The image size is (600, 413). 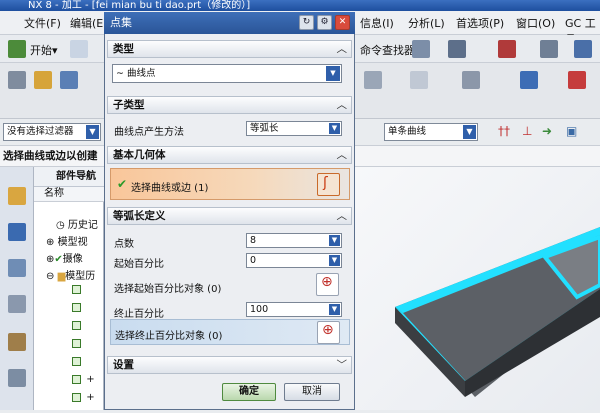 What do you see at coordinates (17, 49) in the screenshot?
I see `start-icon` at bounding box center [17, 49].